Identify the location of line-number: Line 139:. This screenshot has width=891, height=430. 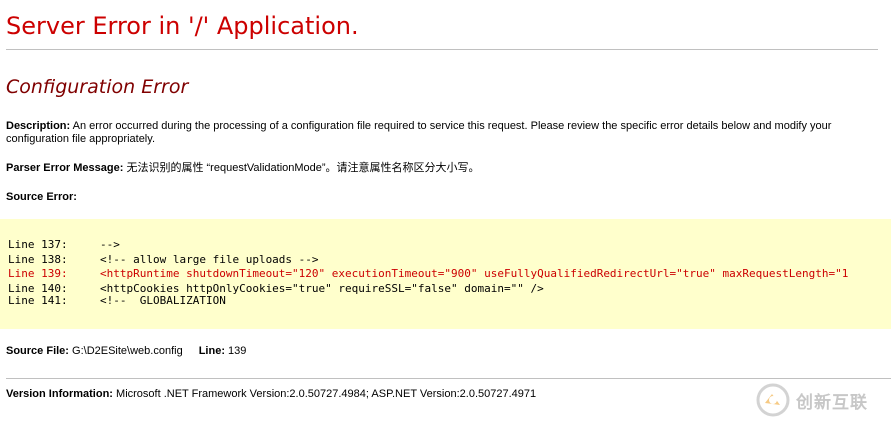
(38, 273).